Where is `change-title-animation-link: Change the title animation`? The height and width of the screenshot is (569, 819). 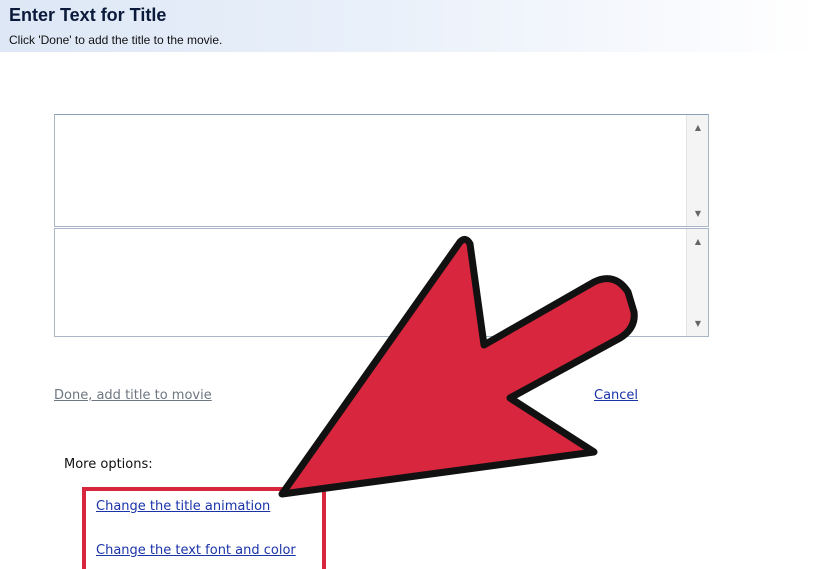 change-title-animation-link: Change the title animation is located at coordinates (183, 506).